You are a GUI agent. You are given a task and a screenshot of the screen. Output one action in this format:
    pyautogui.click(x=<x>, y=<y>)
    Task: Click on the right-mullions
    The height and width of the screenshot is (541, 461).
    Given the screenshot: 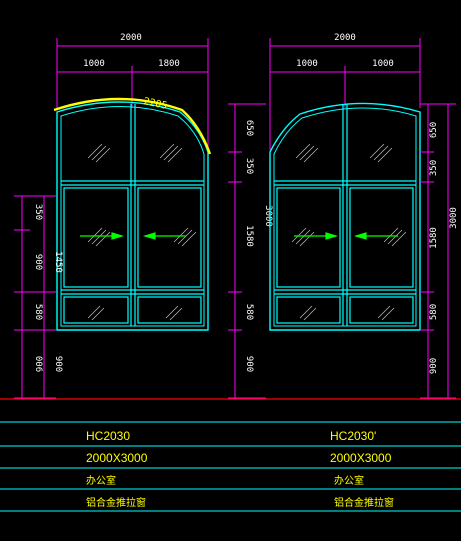 What is the action you would take?
    pyautogui.click(x=345, y=215)
    